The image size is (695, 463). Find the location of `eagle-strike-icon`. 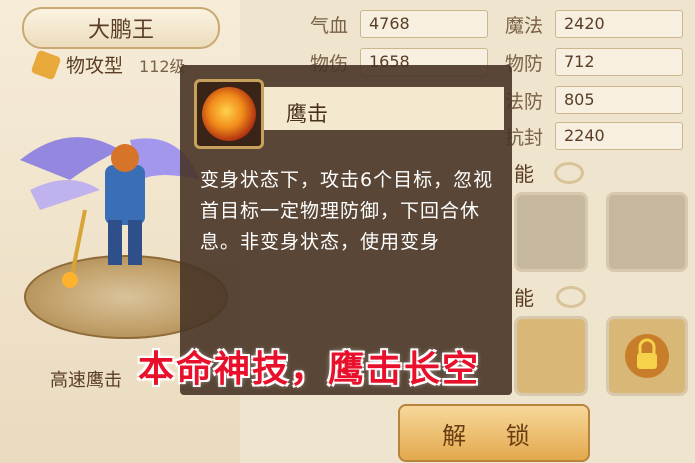

eagle-strike-icon is located at coordinates (229, 114).